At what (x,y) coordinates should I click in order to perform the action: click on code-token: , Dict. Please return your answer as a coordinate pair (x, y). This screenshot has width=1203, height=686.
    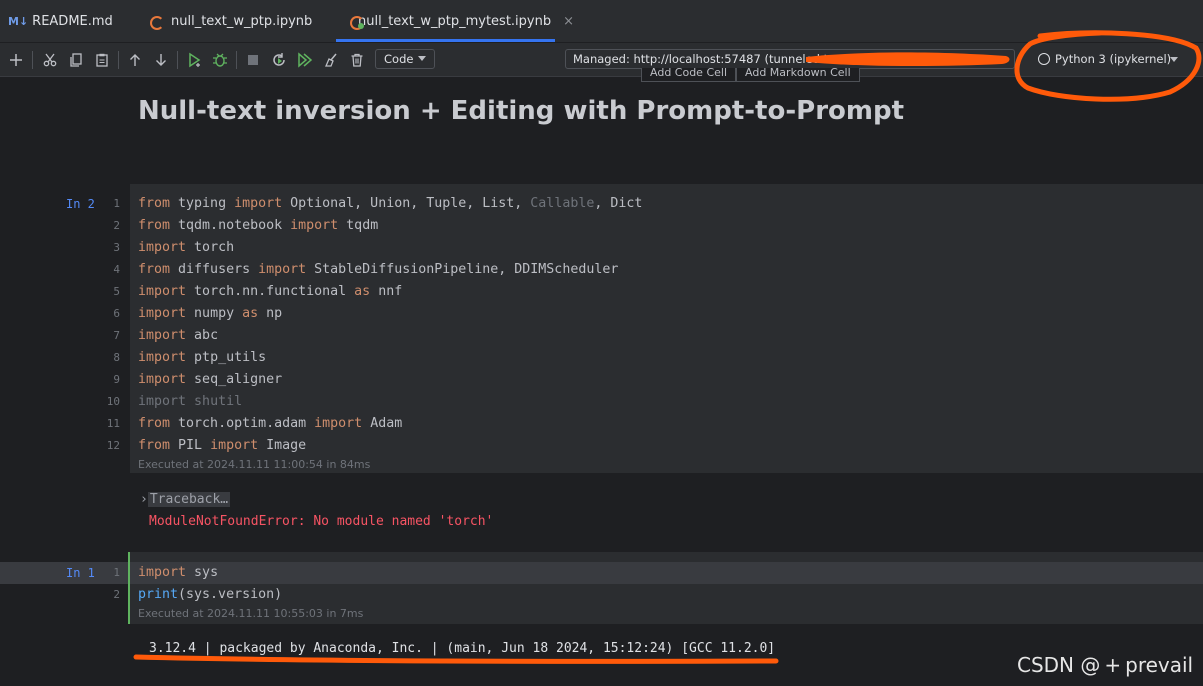
    Looking at the image, I should click on (618, 203).